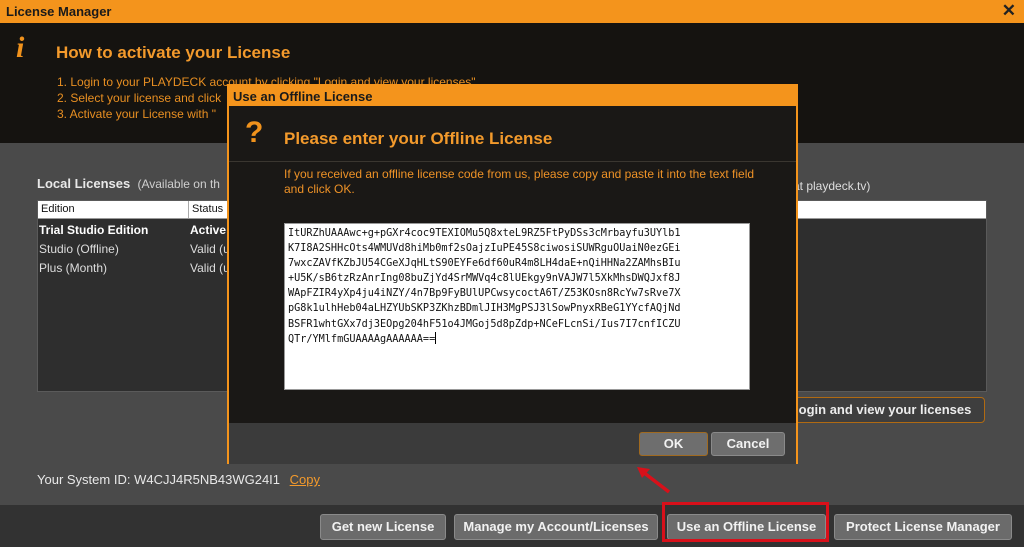  I want to click on login-view-licenses-button: ogin and view your licenses, so click(885, 410).